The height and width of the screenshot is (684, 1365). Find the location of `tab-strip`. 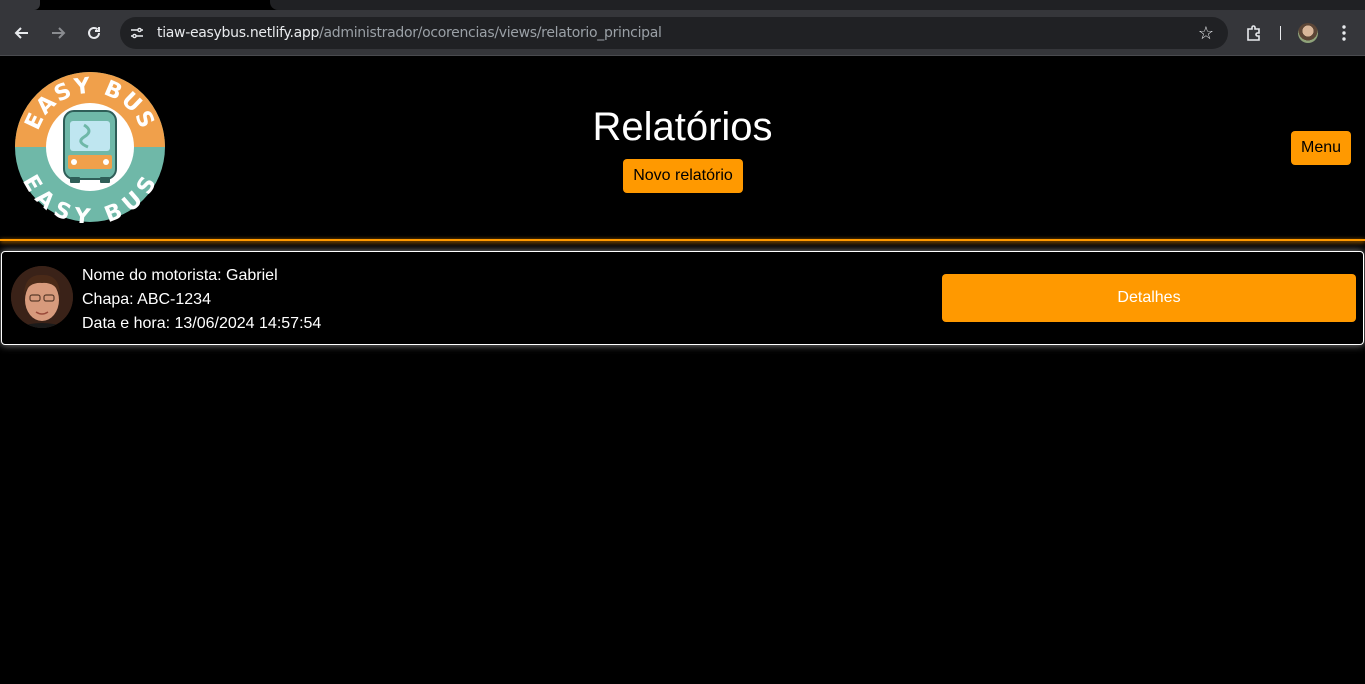

tab-strip is located at coordinates (682, 5).